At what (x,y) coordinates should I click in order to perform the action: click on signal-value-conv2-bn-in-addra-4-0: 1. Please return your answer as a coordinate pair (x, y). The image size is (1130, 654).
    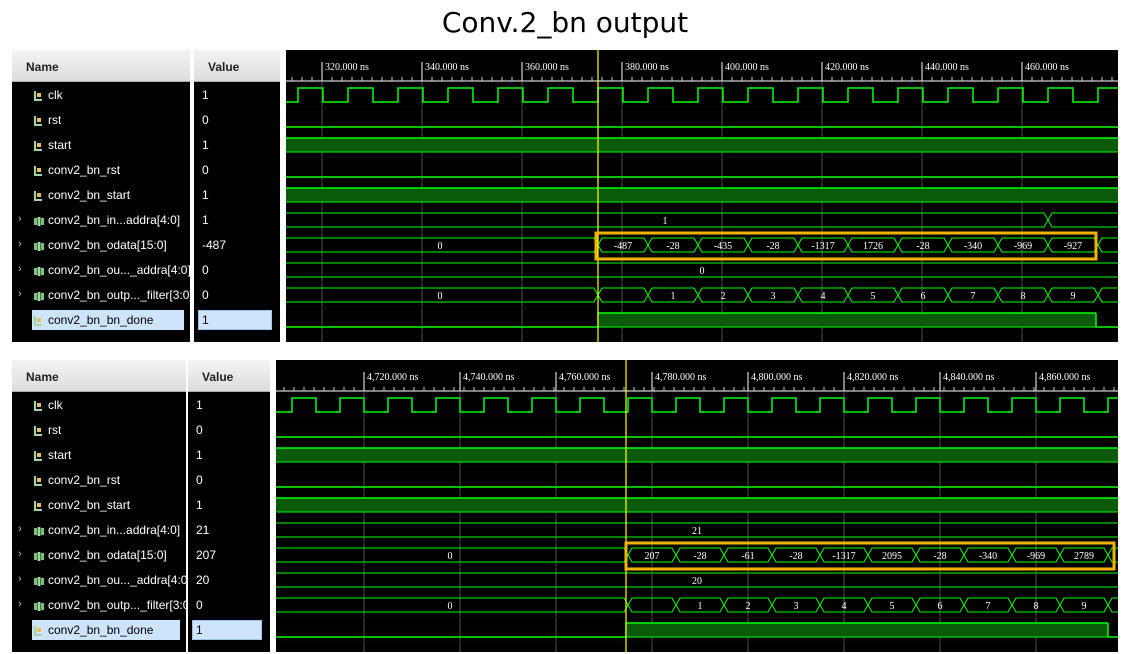
    Looking at the image, I should click on (237, 219).